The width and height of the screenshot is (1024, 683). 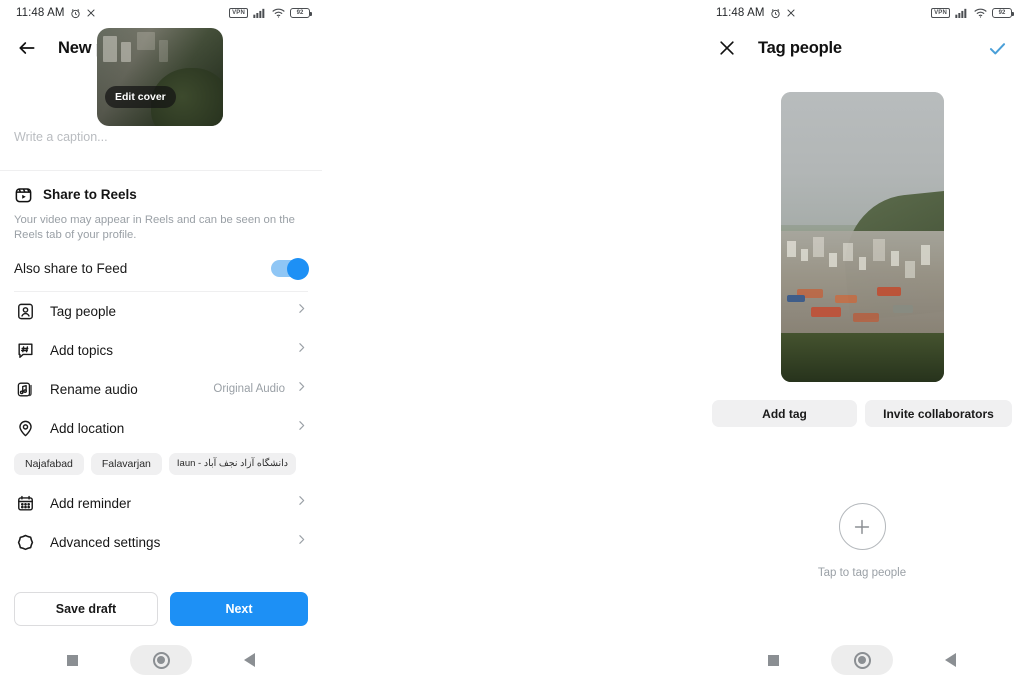 What do you see at coordinates (71, 269) in the screenshot?
I see `also-share-to-feed-label: Also share to Feed` at bounding box center [71, 269].